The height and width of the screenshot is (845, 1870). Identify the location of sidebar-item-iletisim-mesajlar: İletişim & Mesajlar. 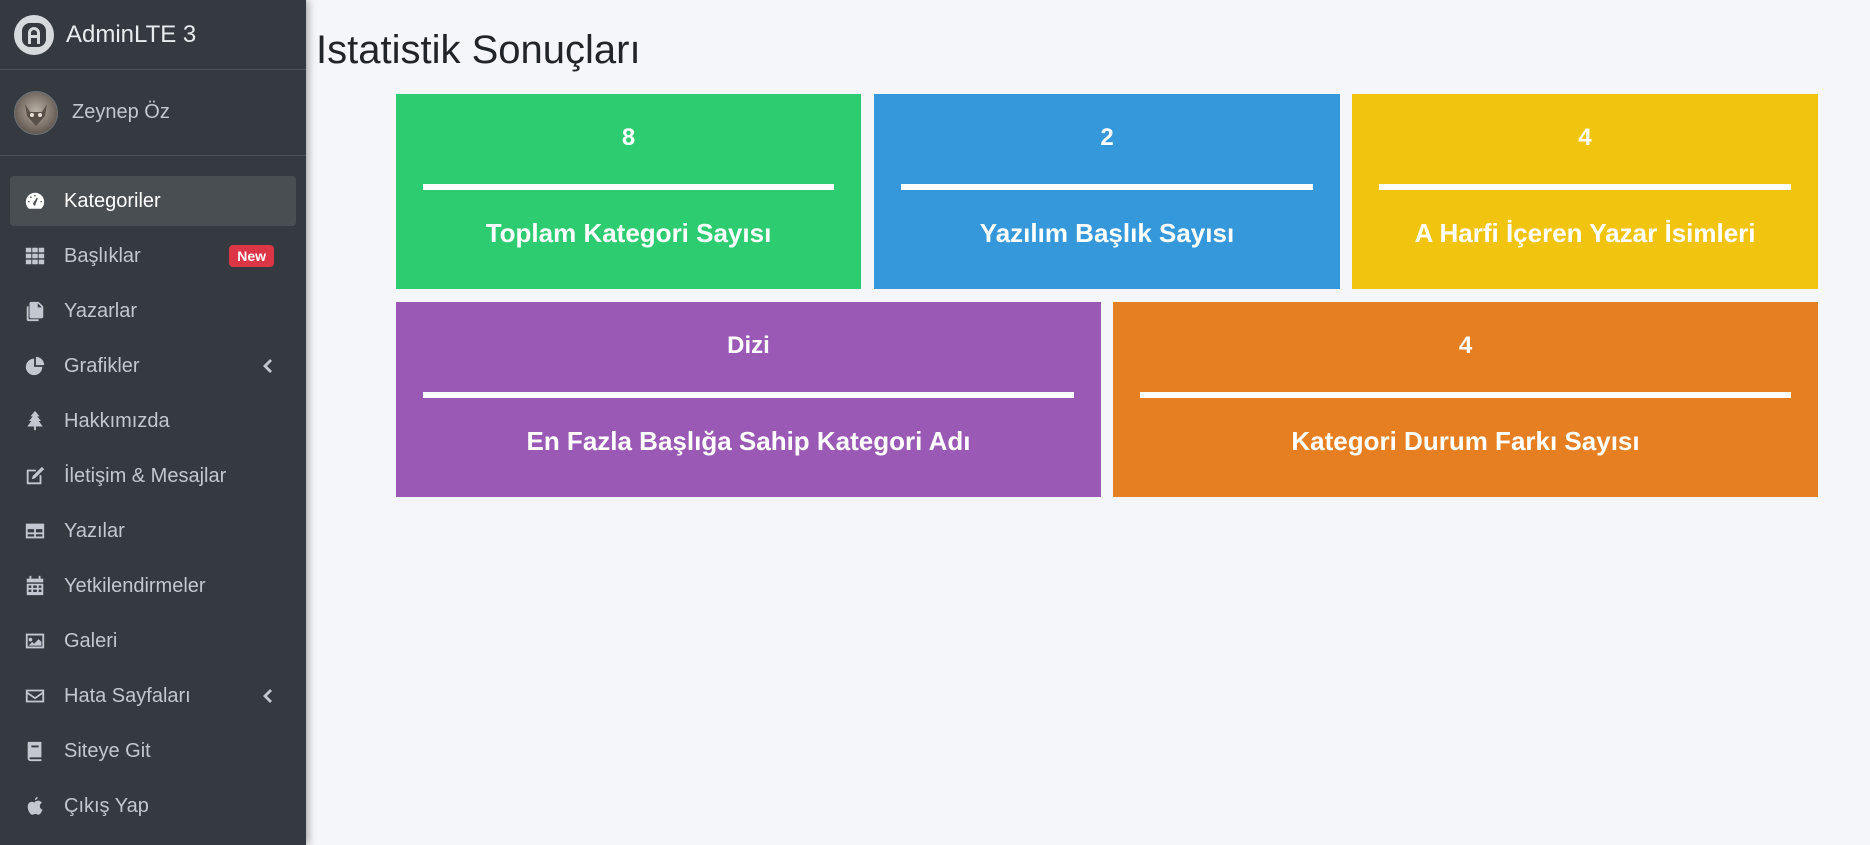
(153, 476).